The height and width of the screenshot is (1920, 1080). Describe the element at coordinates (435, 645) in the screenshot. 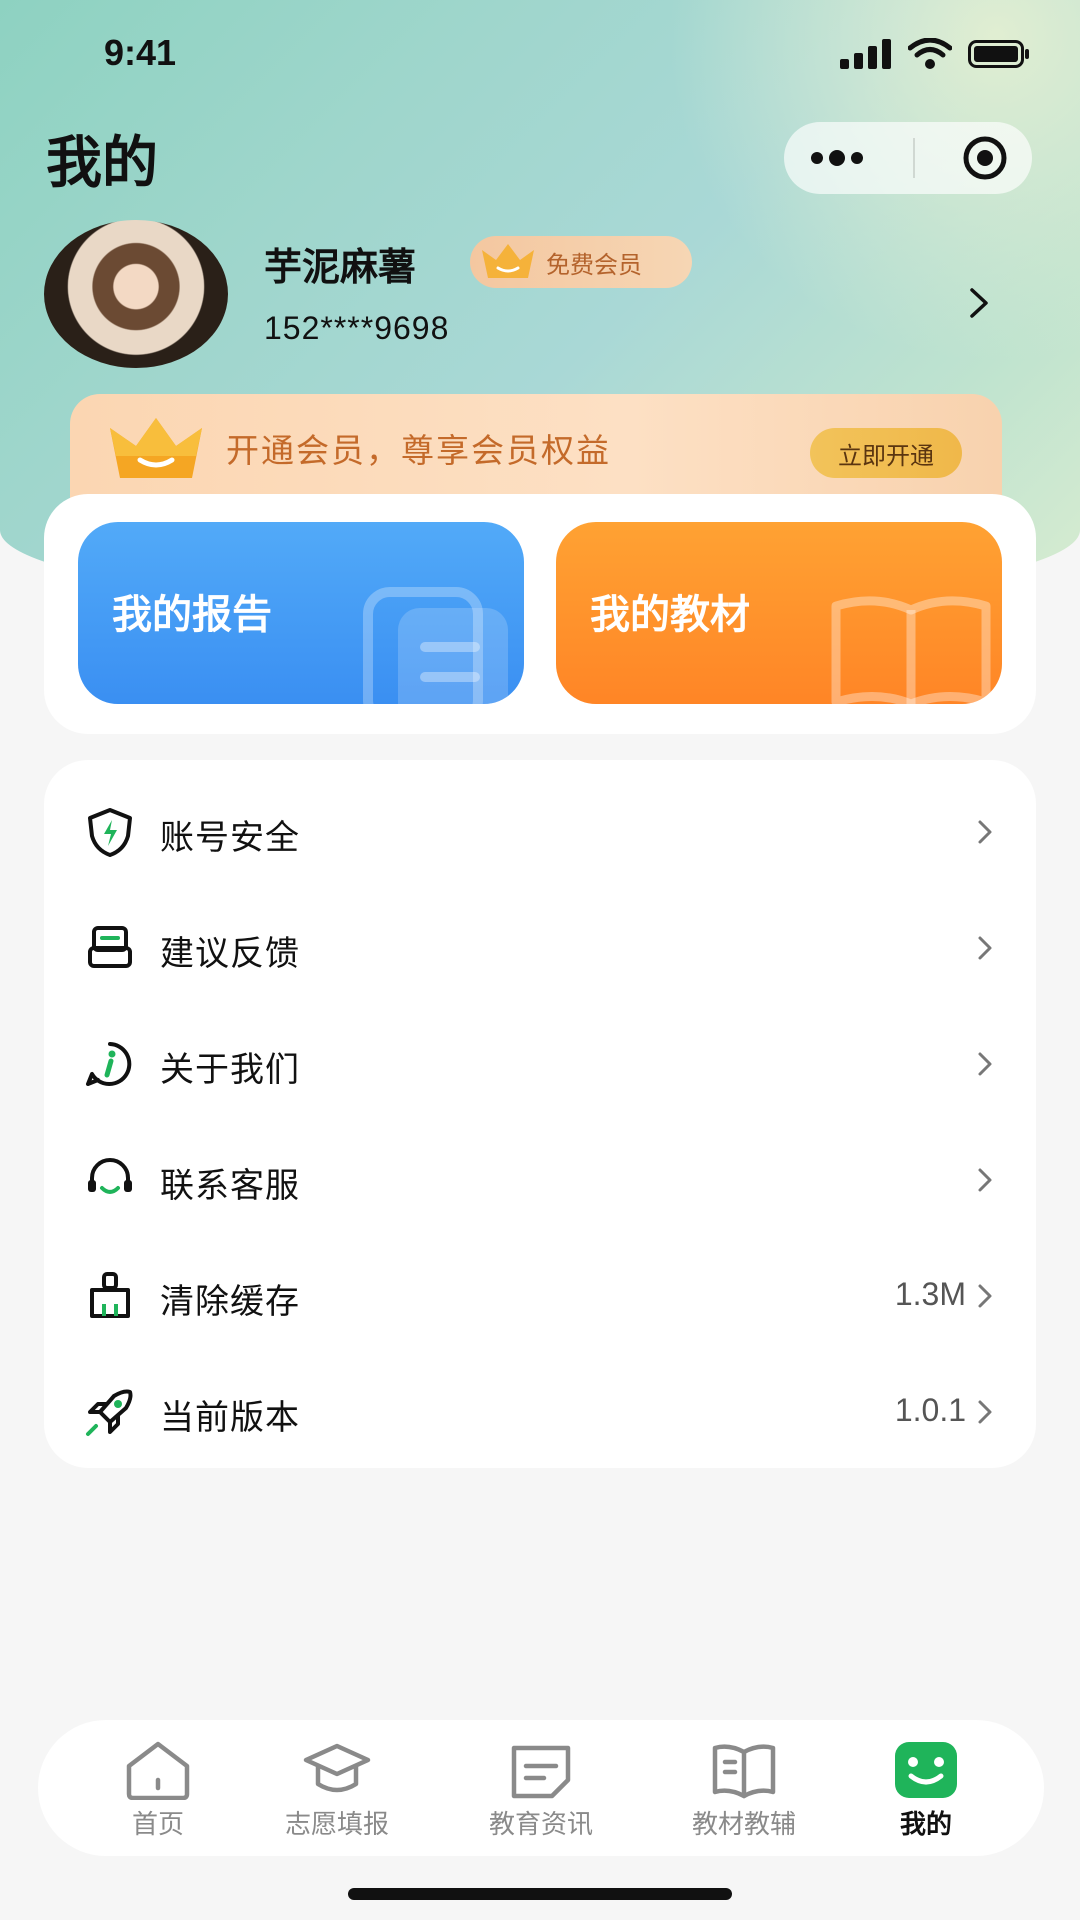

I see `document-icon` at that location.